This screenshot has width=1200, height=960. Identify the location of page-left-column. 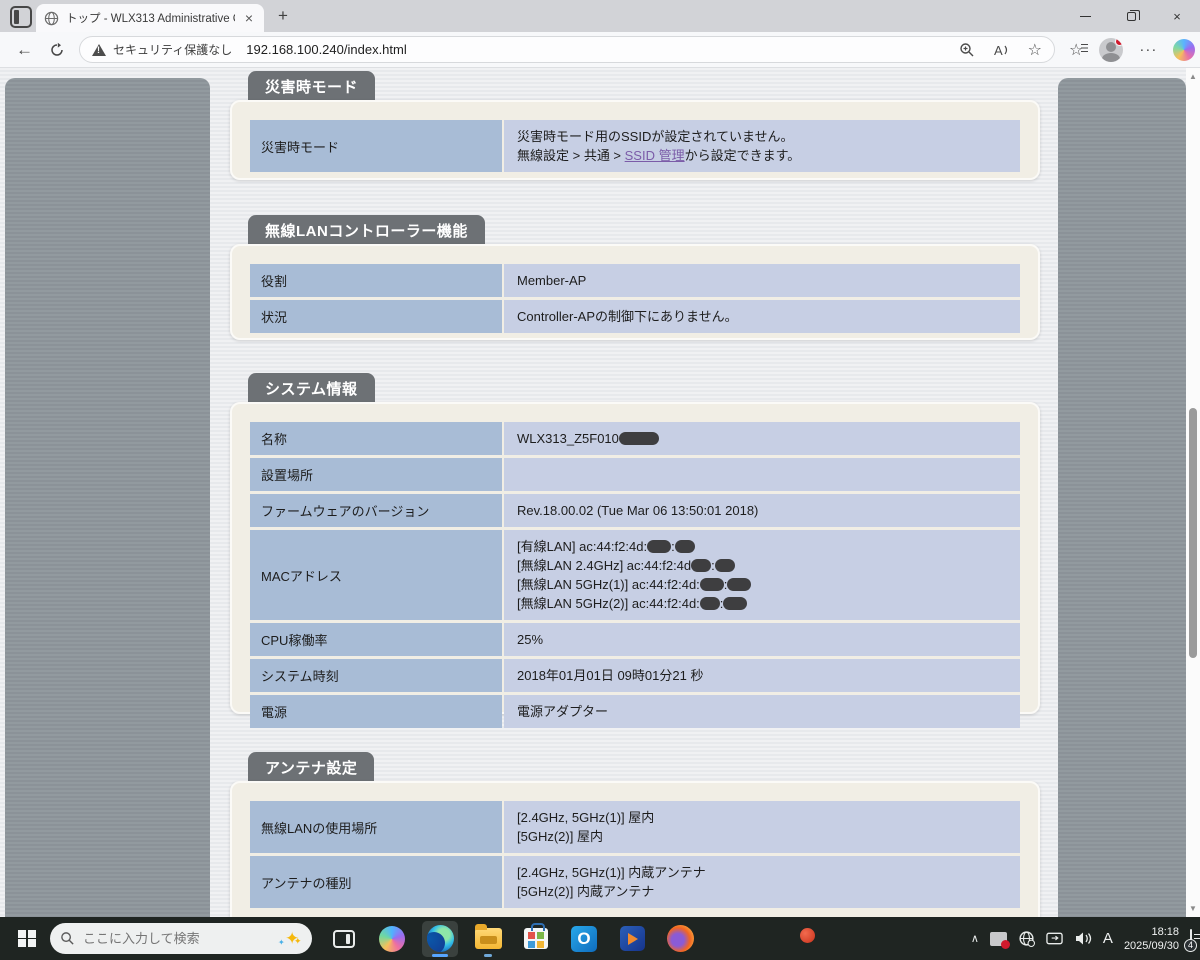
(107, 497).